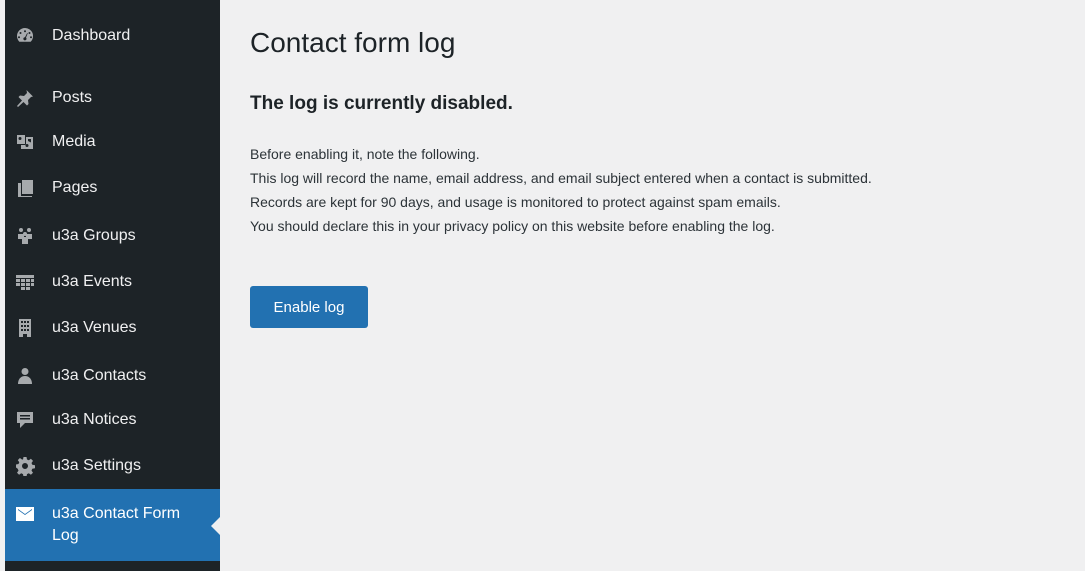  What do you see at coordinates (25, 514) in the screenshot?
I see `envelope-icon` at bounding box center [25, 514].